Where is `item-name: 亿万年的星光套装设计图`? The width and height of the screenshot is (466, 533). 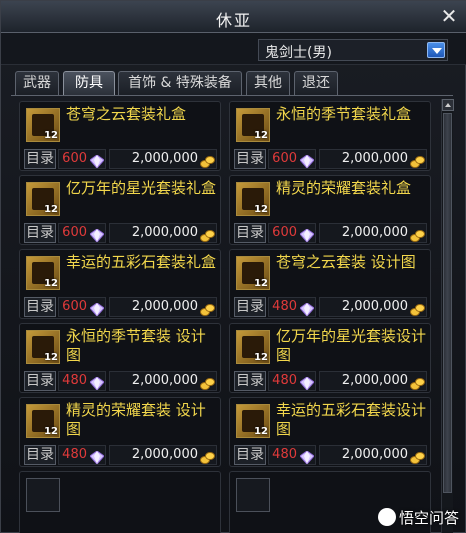 item-name: 亿万年的星光套装设计图 is located at coordinates (351, 345).